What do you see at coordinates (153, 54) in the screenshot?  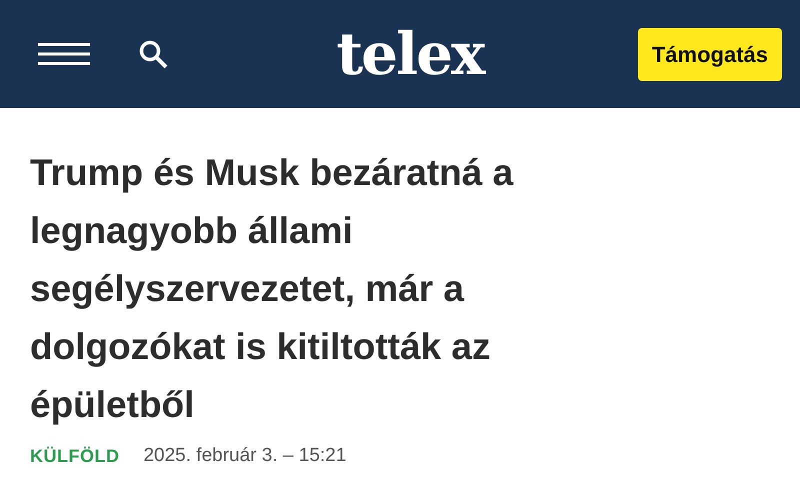 I see `search-icon` at bounding box center [153, 54].